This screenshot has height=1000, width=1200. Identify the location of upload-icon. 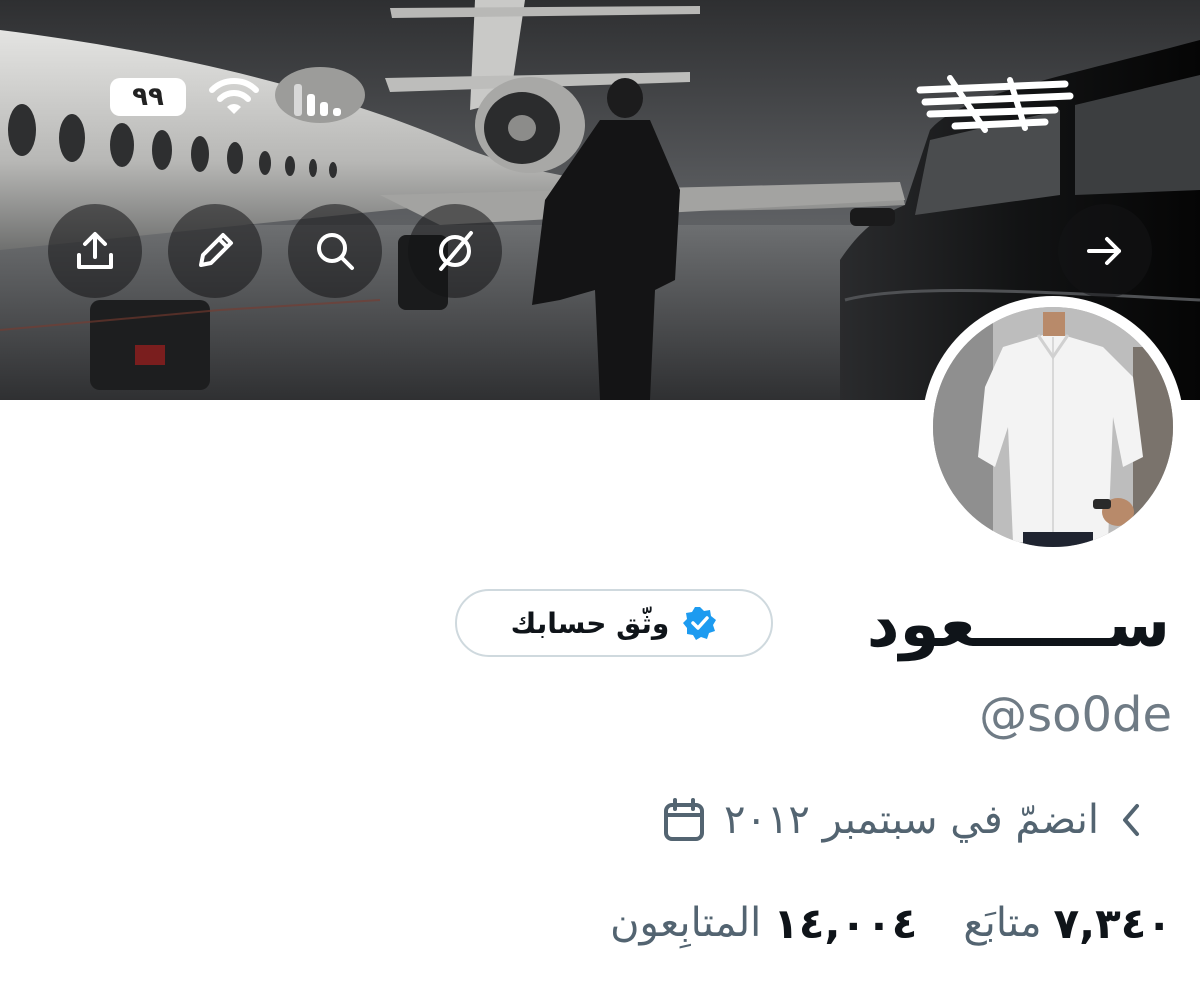
(95, 250).